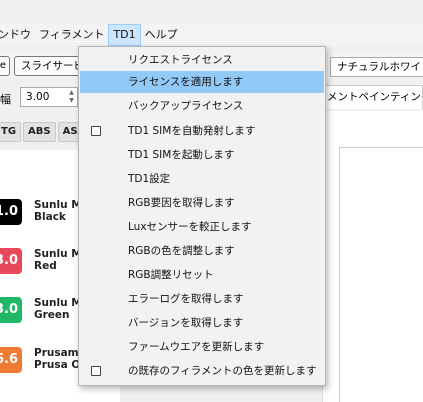 This screenshot has width=423, height=402. I want to click on menu-help: ヘルプ, so click(161, 35).